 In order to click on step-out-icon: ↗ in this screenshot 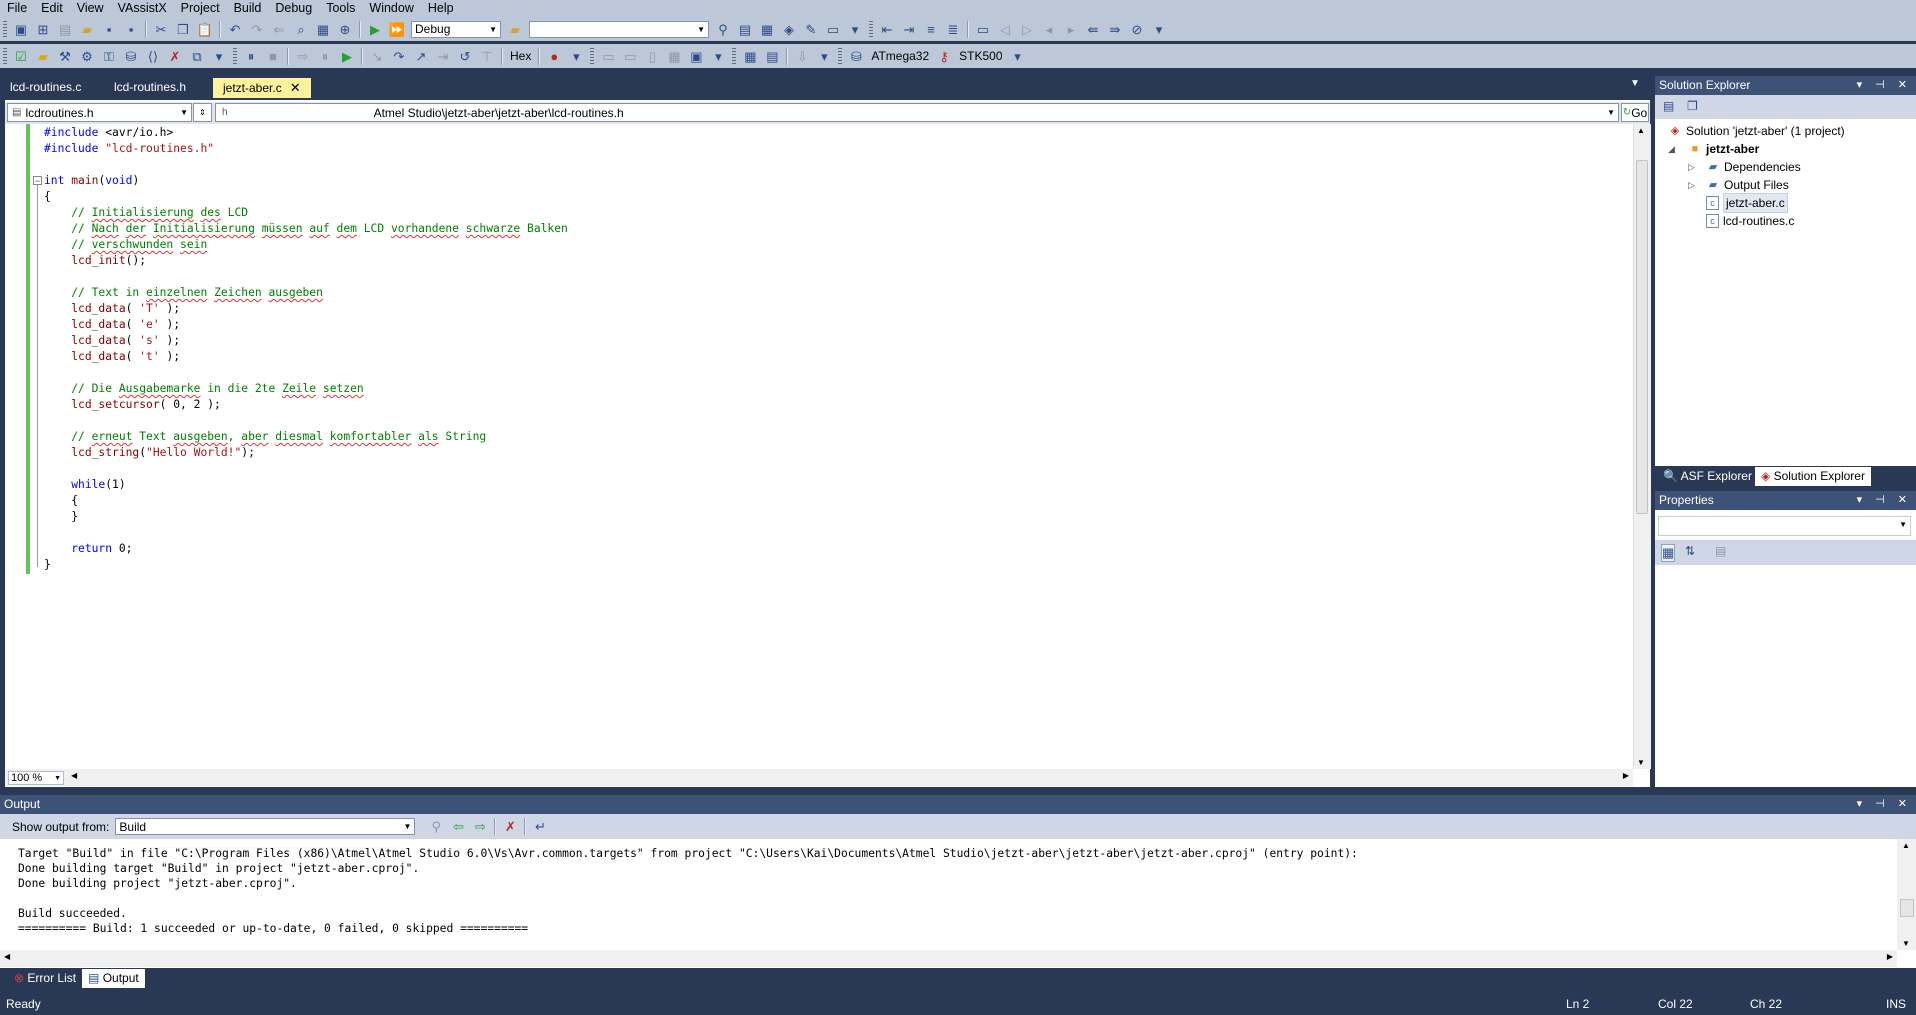, I will do `click(421, 56)`.